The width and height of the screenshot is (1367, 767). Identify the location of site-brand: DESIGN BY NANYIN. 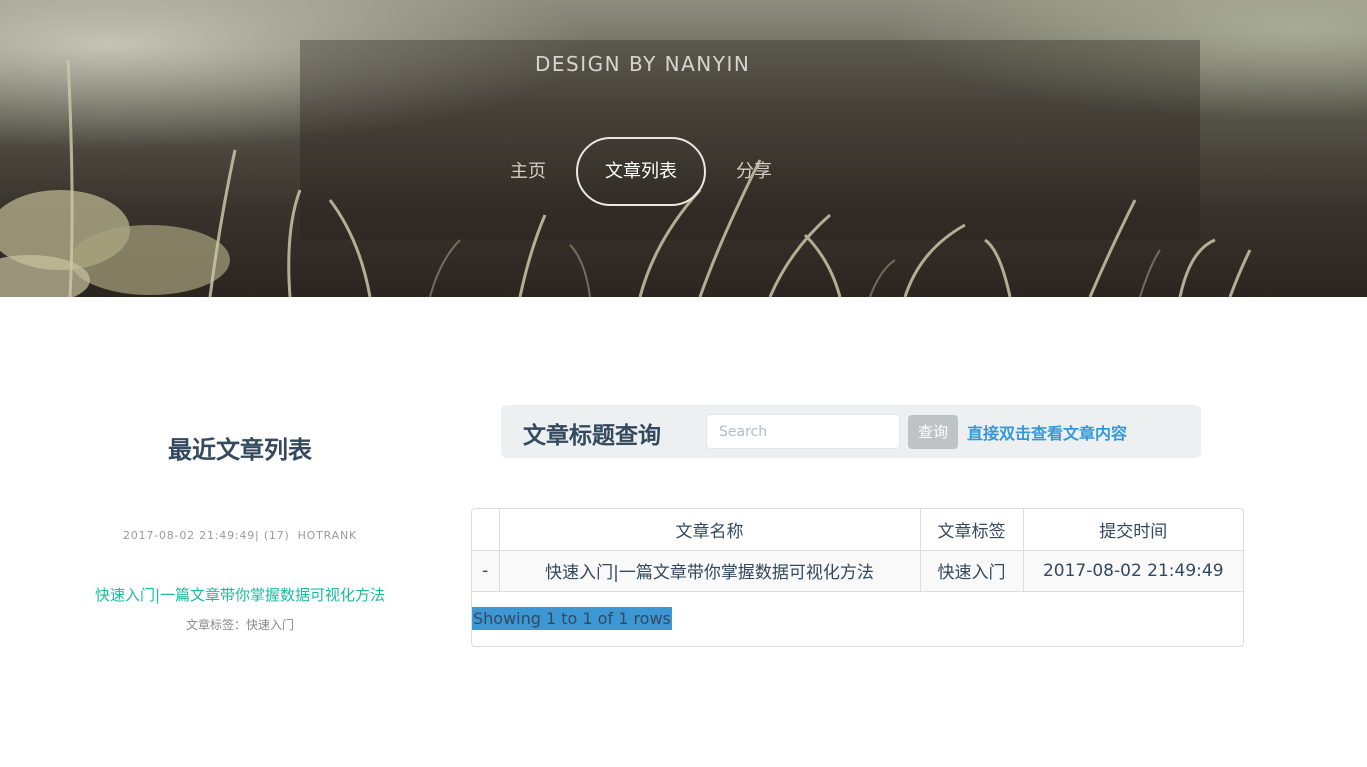
(643, 64).